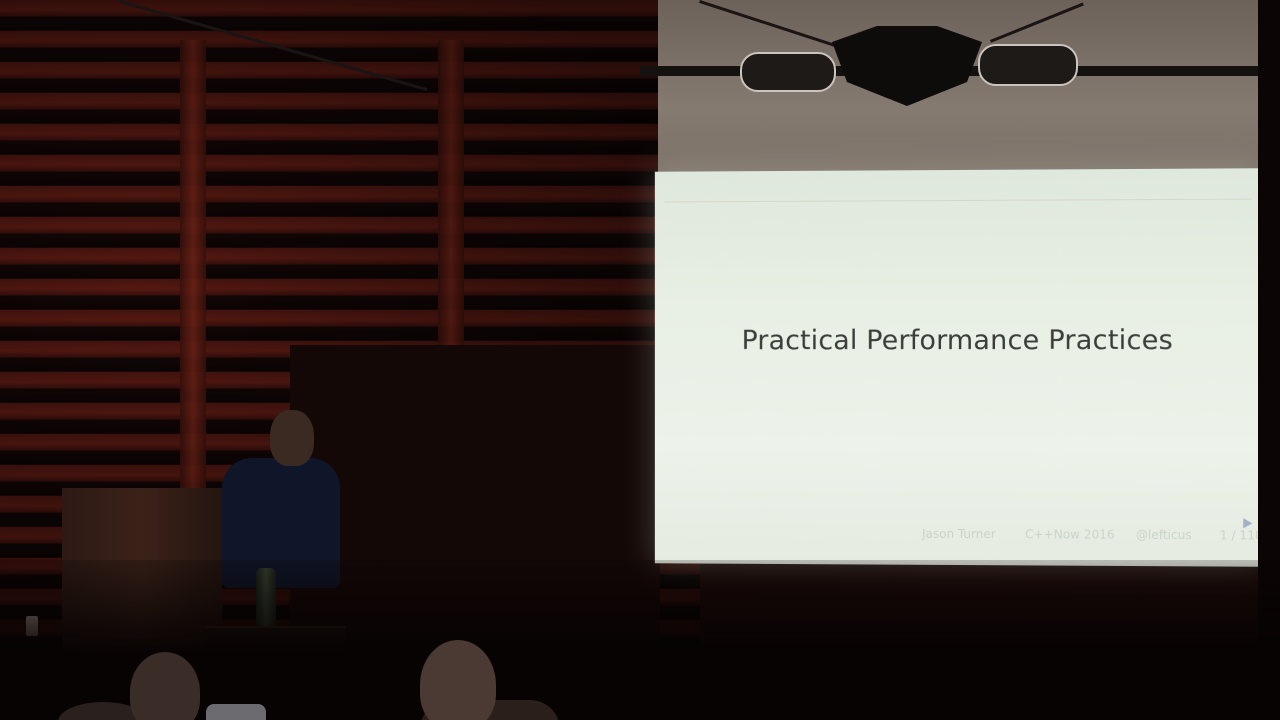 Image resolution: width=1280 pixels, height=720 pixels. Describe the element at coordinates (957, 340) in the screenshot. I see `slide-title: Practical Performance Practices` at that location.